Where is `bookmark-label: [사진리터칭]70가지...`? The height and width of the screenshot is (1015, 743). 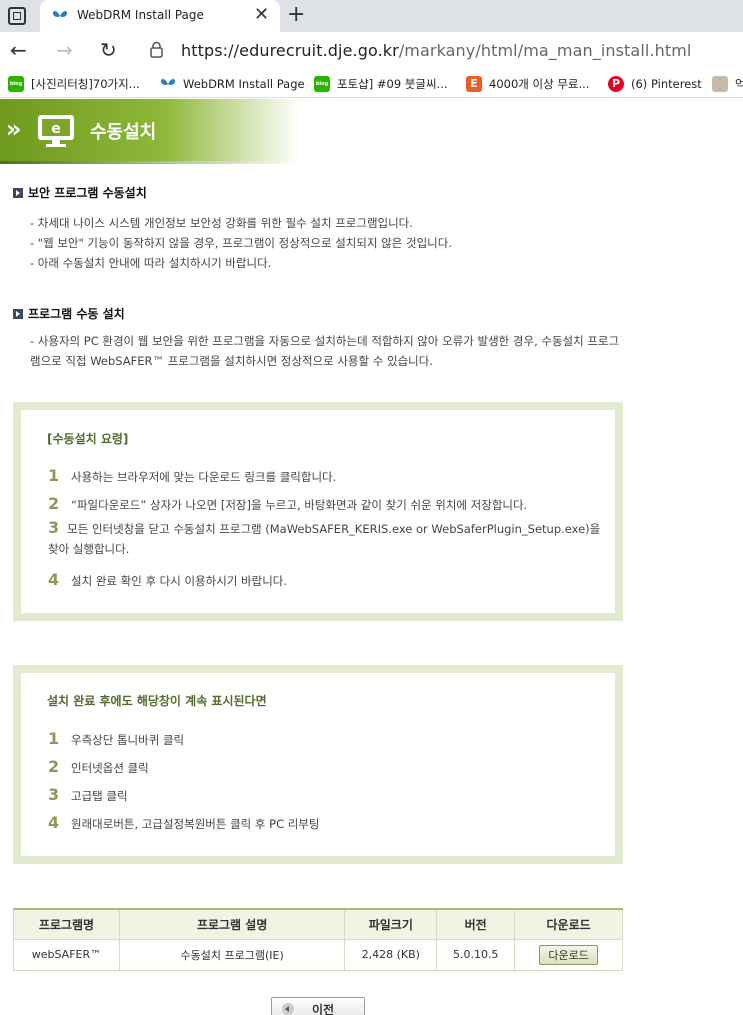 bookmark-label: [사진리터칭]70가지... is located at coordinates (85, 84).